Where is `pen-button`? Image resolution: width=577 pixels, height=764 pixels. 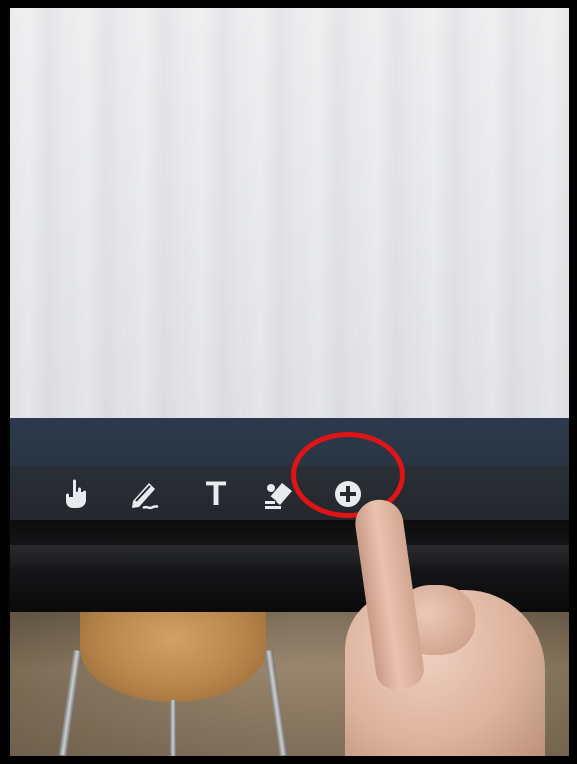 pen-button is located at coordinates (144, 494).